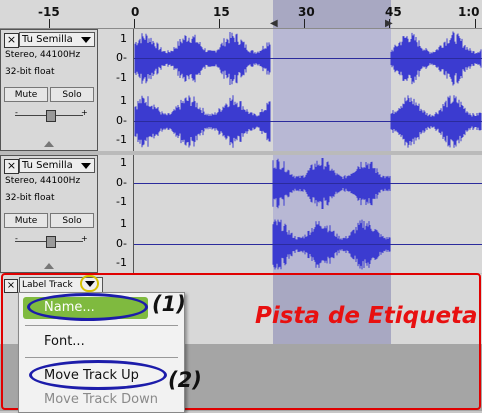  What do you see at coordinates (393, 12) in the screenshot?
I see `ruler-tick-label: 45` at bounding box center [393, 12].